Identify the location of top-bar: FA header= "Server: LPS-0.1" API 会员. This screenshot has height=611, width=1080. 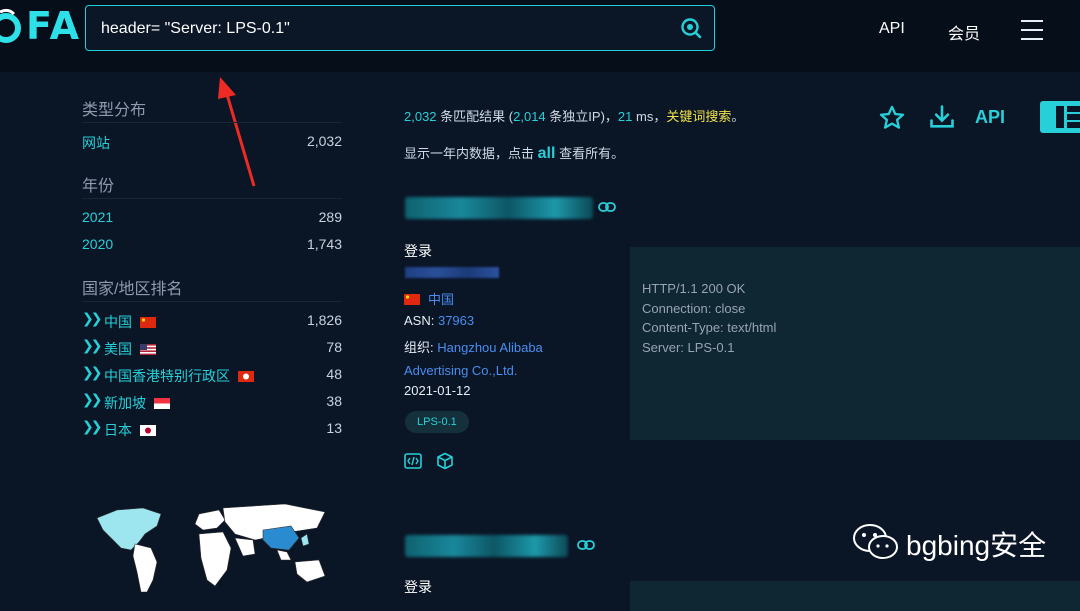
(540, 36).